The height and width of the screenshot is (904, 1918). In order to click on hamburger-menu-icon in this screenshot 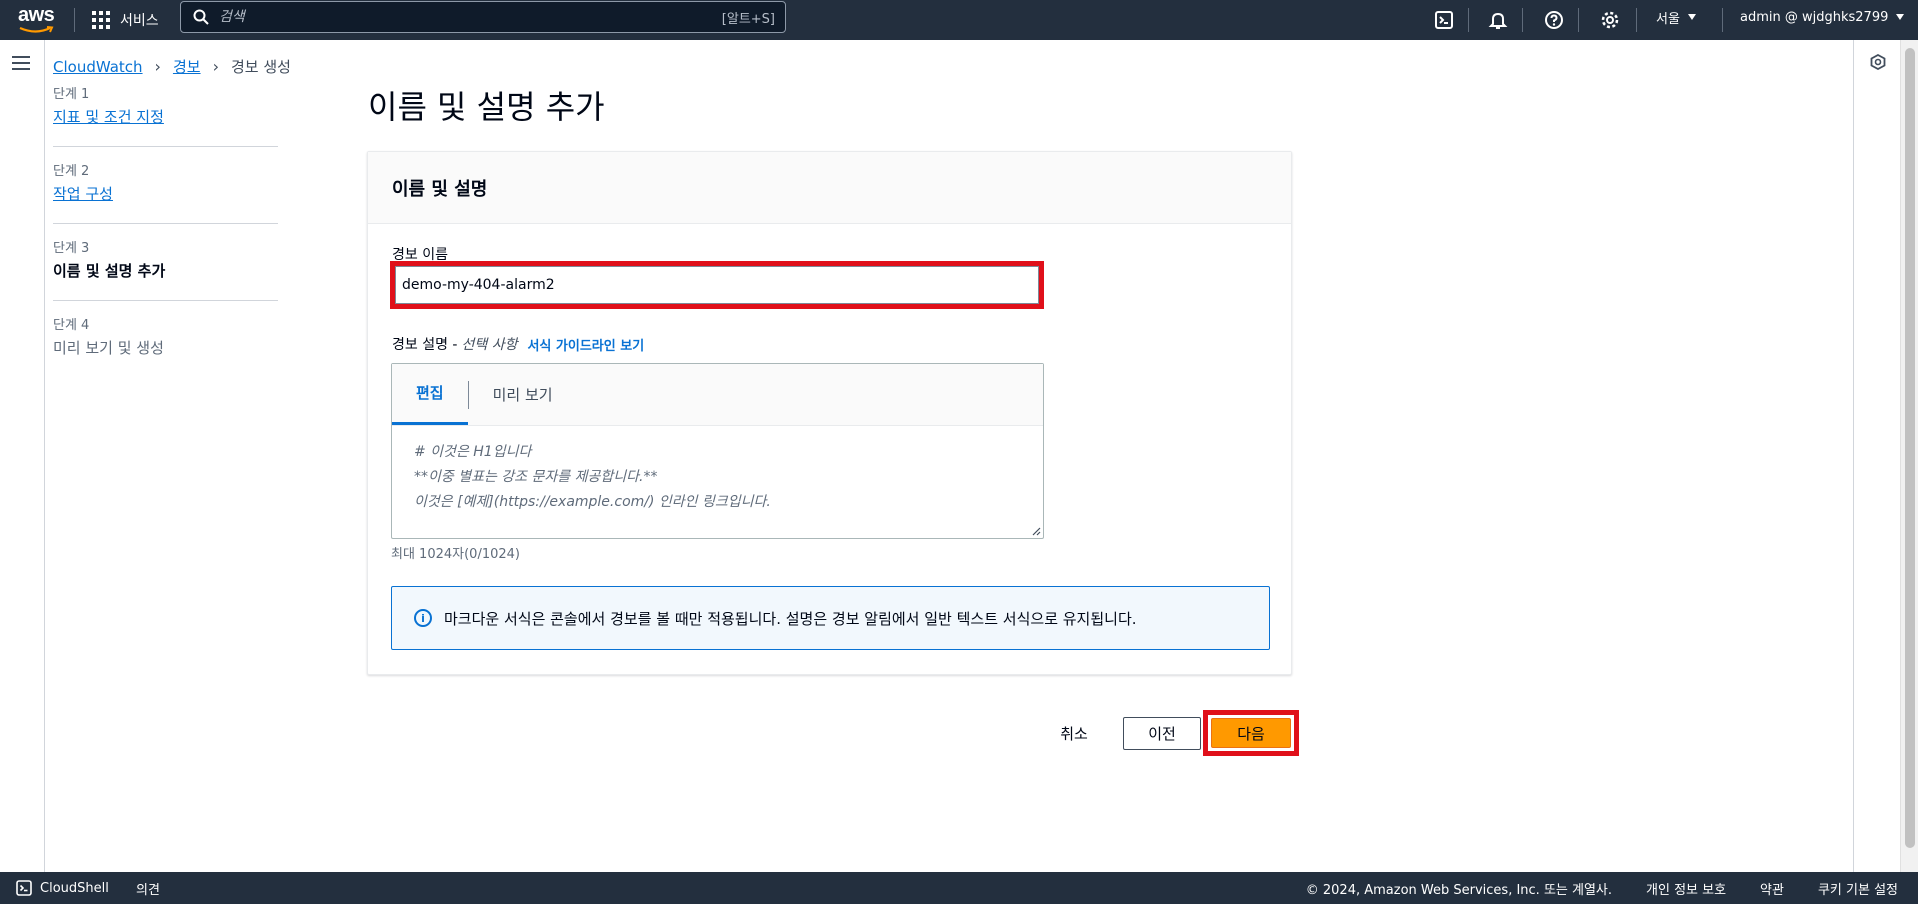, I will do `click(21, 65)`.